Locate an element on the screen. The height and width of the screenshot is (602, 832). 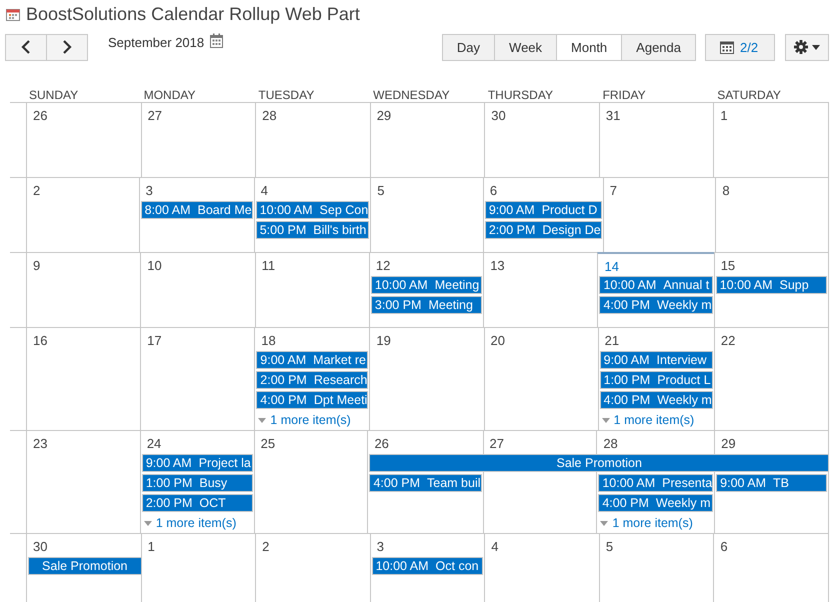
day-number: 25 is located at coordinates (268, 443).